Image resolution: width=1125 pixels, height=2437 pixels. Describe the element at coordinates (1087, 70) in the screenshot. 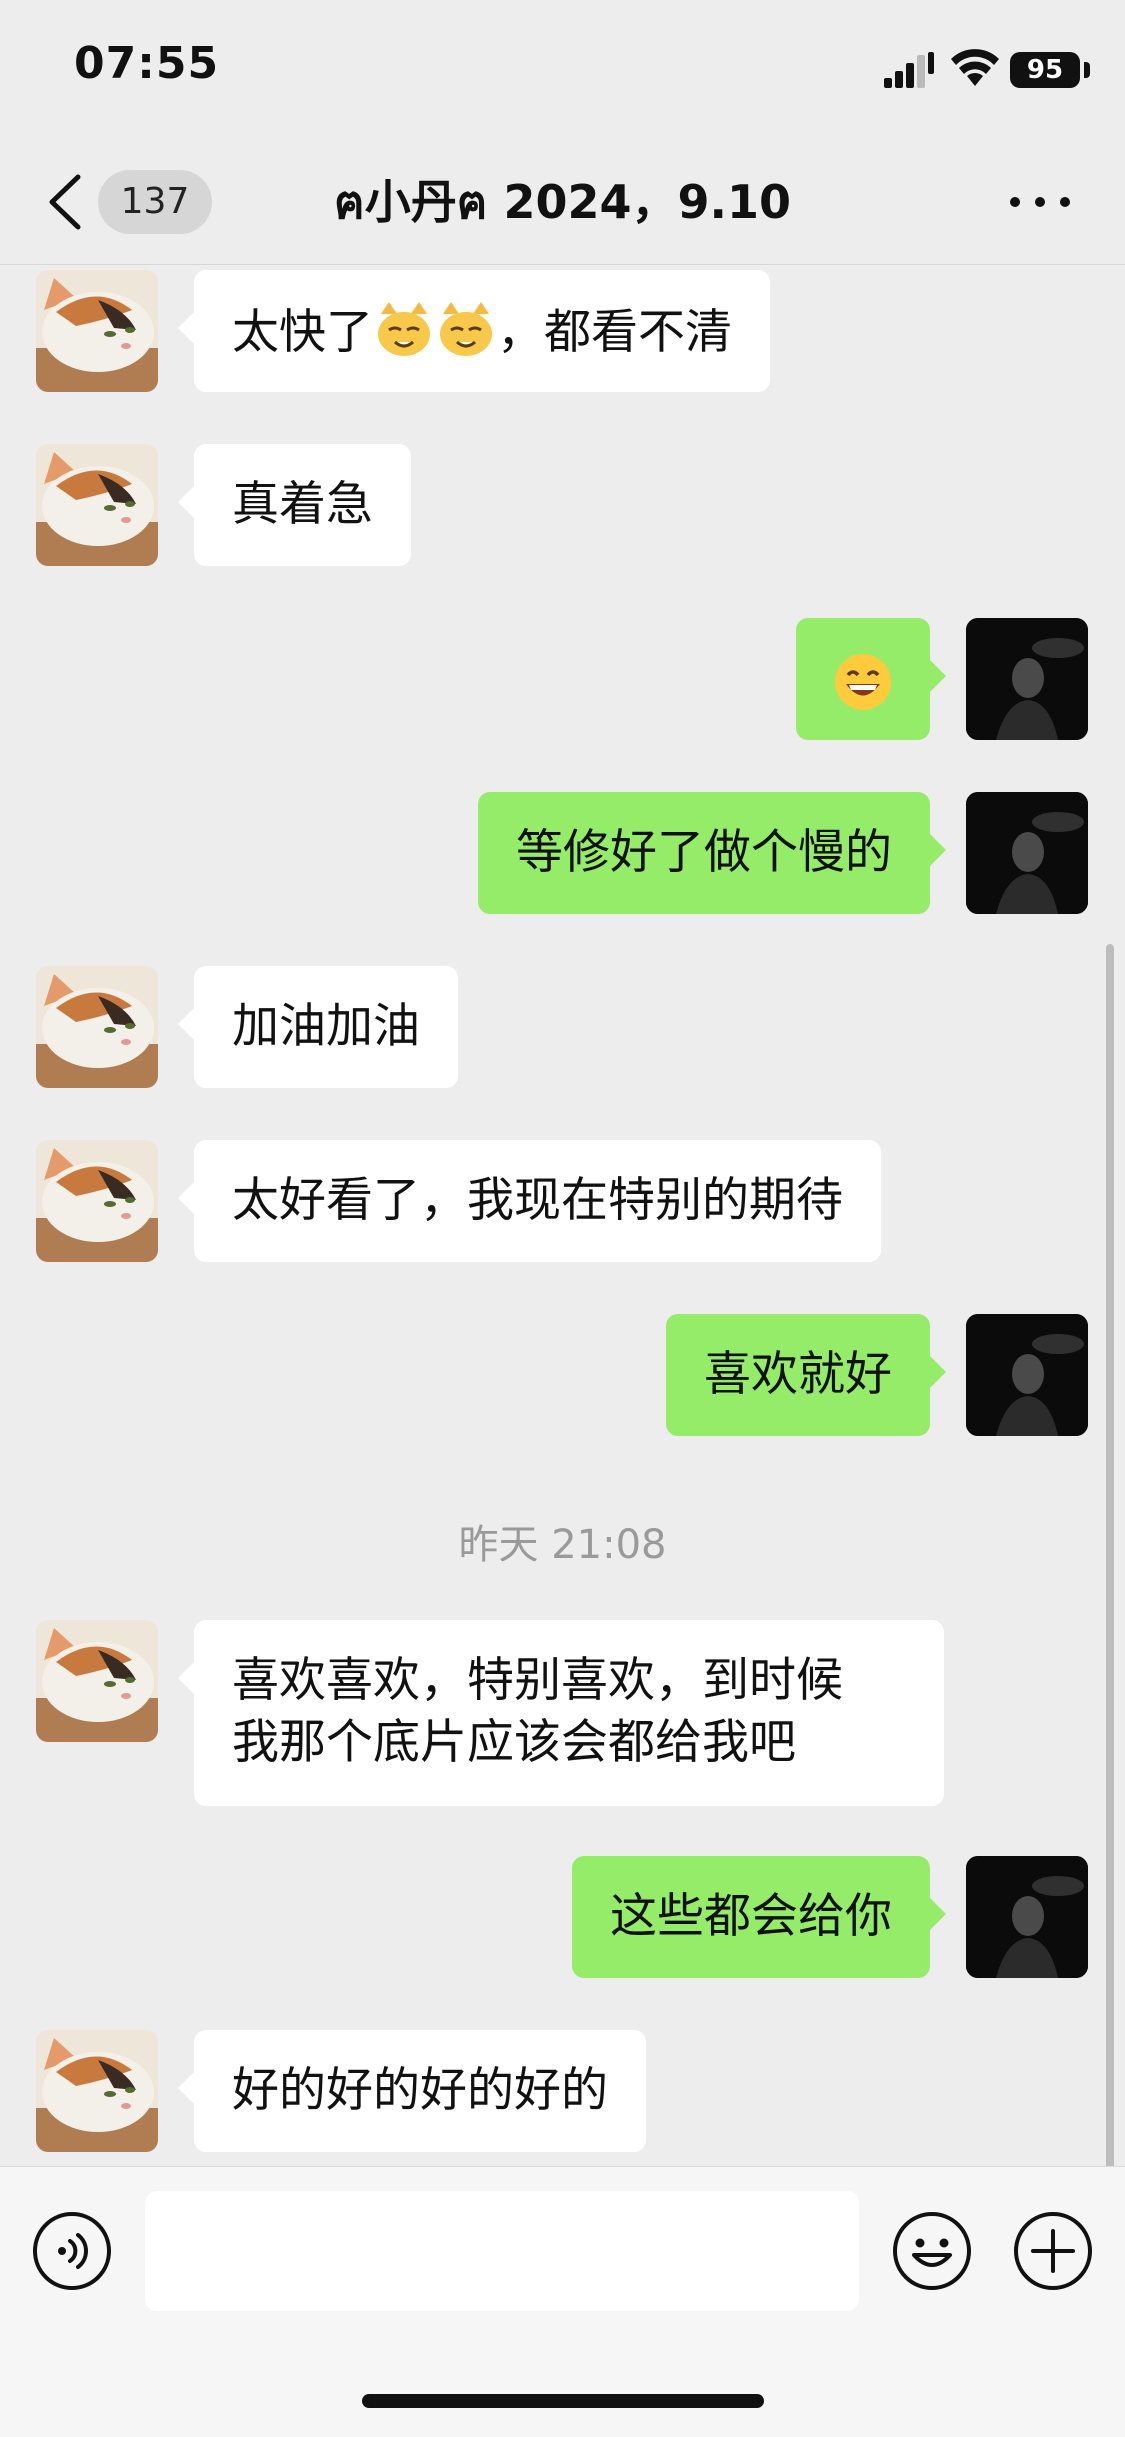

I see `battery-tip` at that location.